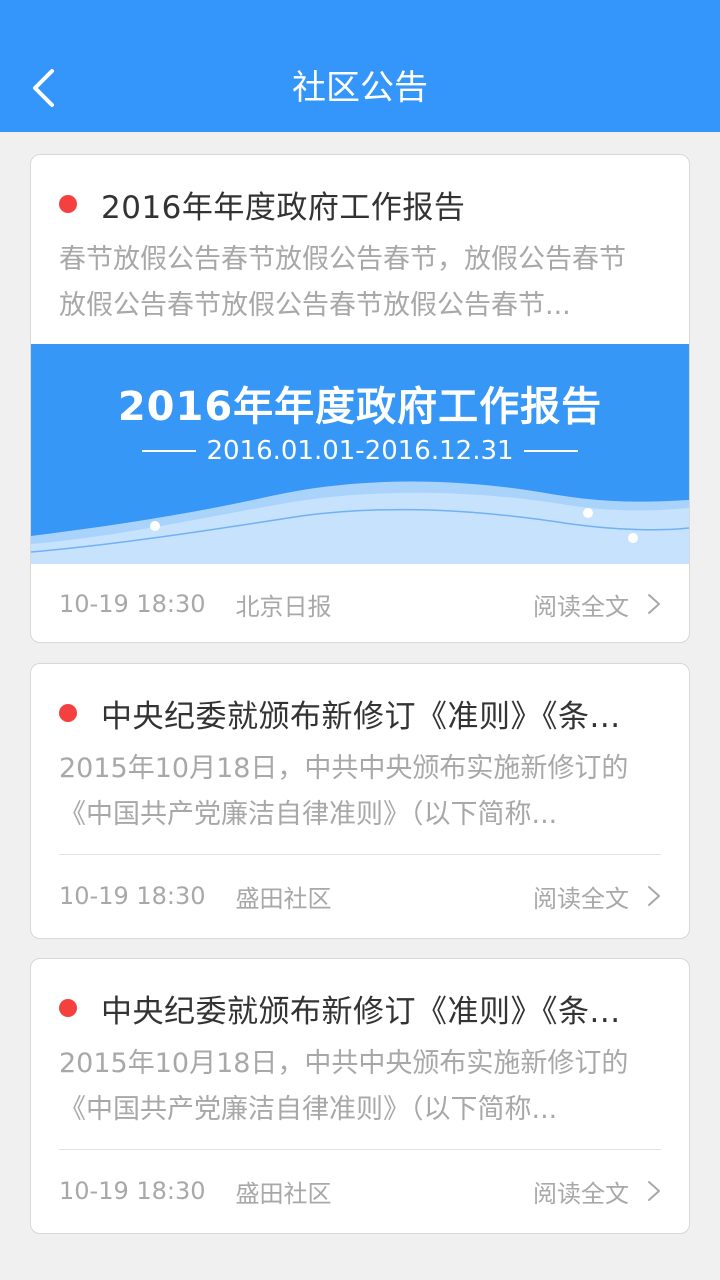 This screenshot has width=720, height=1280. I want to click on notice-title: 2016年年度政府工作报告, so click(283, 207).